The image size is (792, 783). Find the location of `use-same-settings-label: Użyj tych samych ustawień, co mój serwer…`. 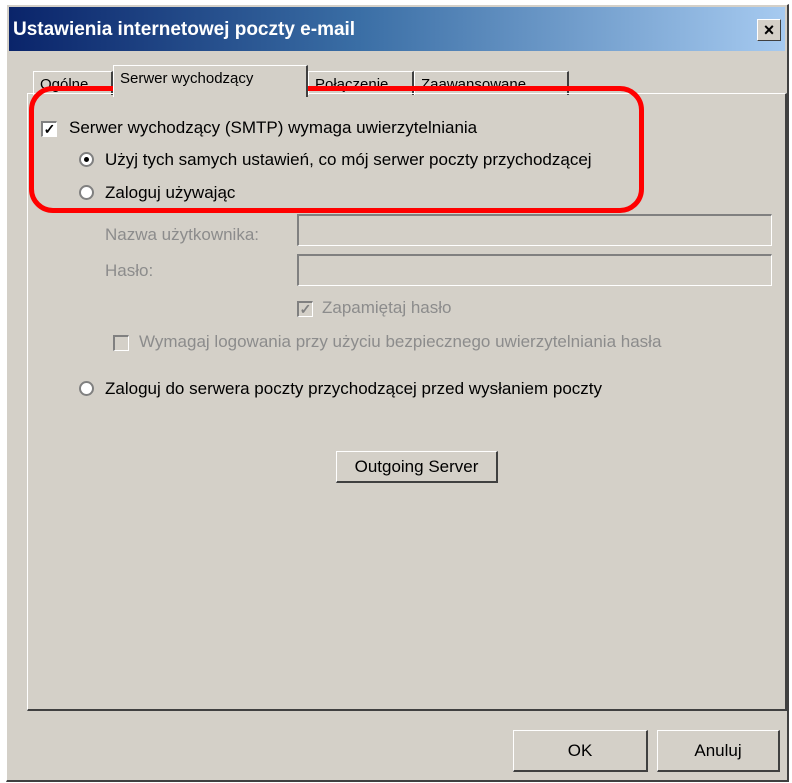

use-same-settings-label: Użyj tych samych ustawień, co mój serwer… is located at coordinates (348, 160).